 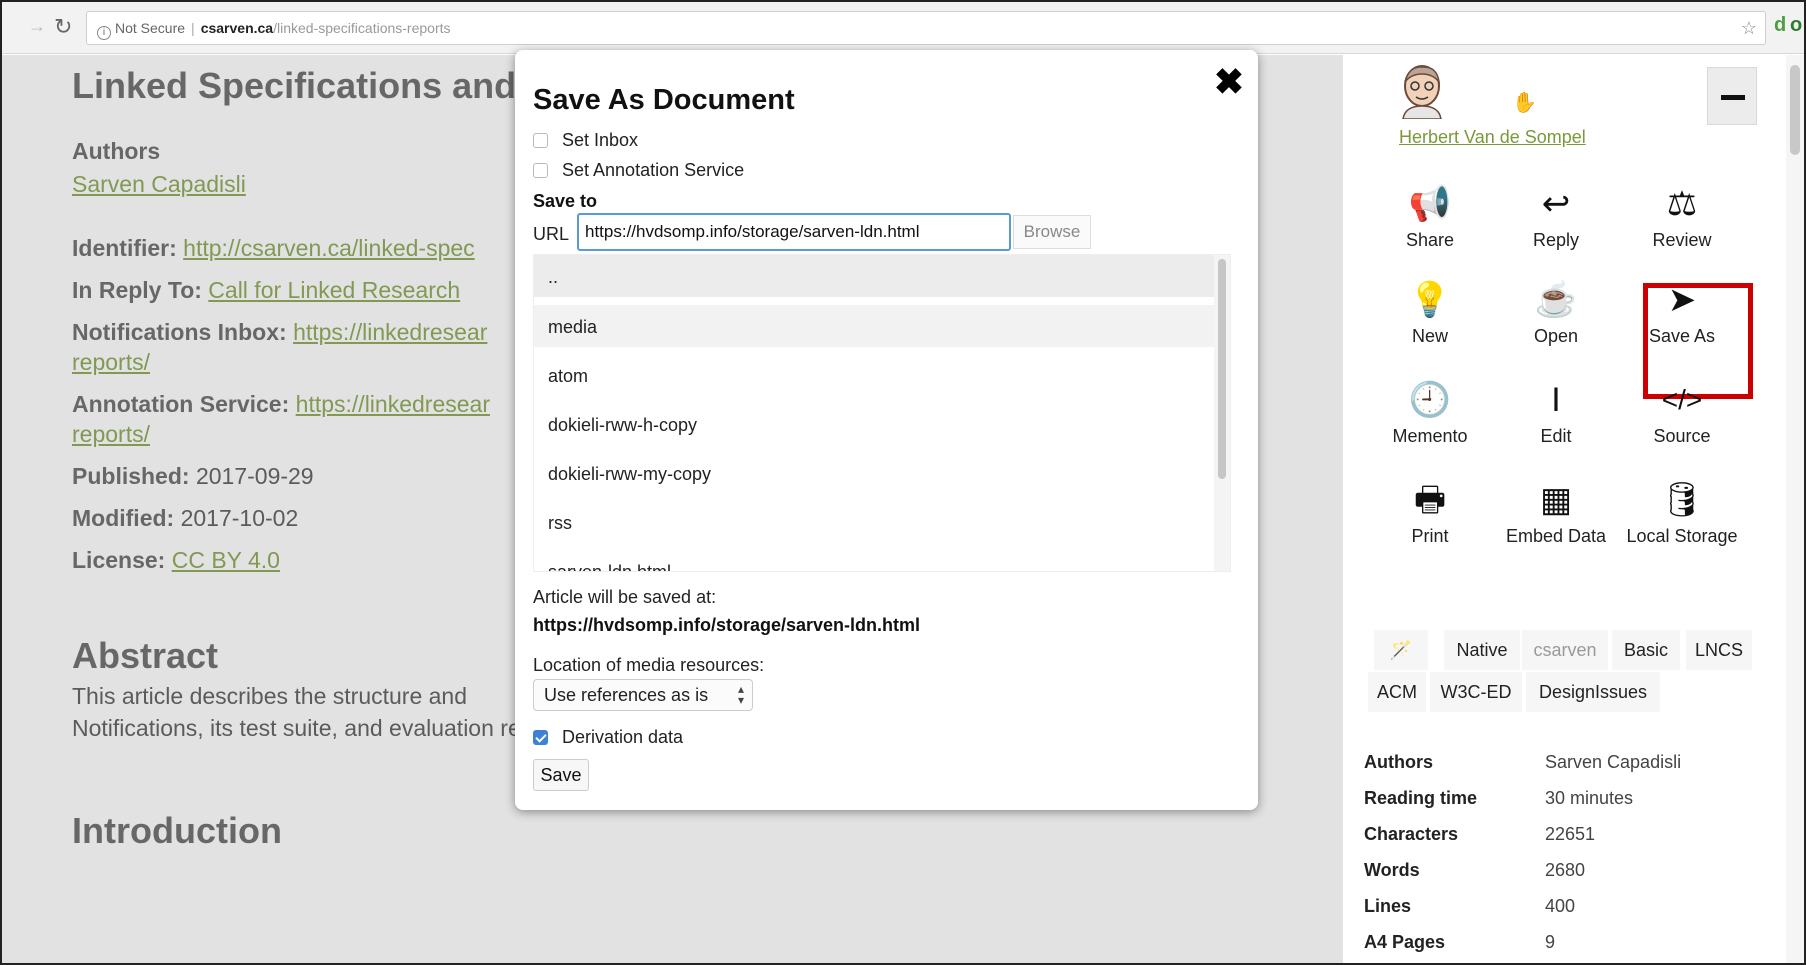 I want to click on set-annotation-checkbox, so click(x=540, y=170).